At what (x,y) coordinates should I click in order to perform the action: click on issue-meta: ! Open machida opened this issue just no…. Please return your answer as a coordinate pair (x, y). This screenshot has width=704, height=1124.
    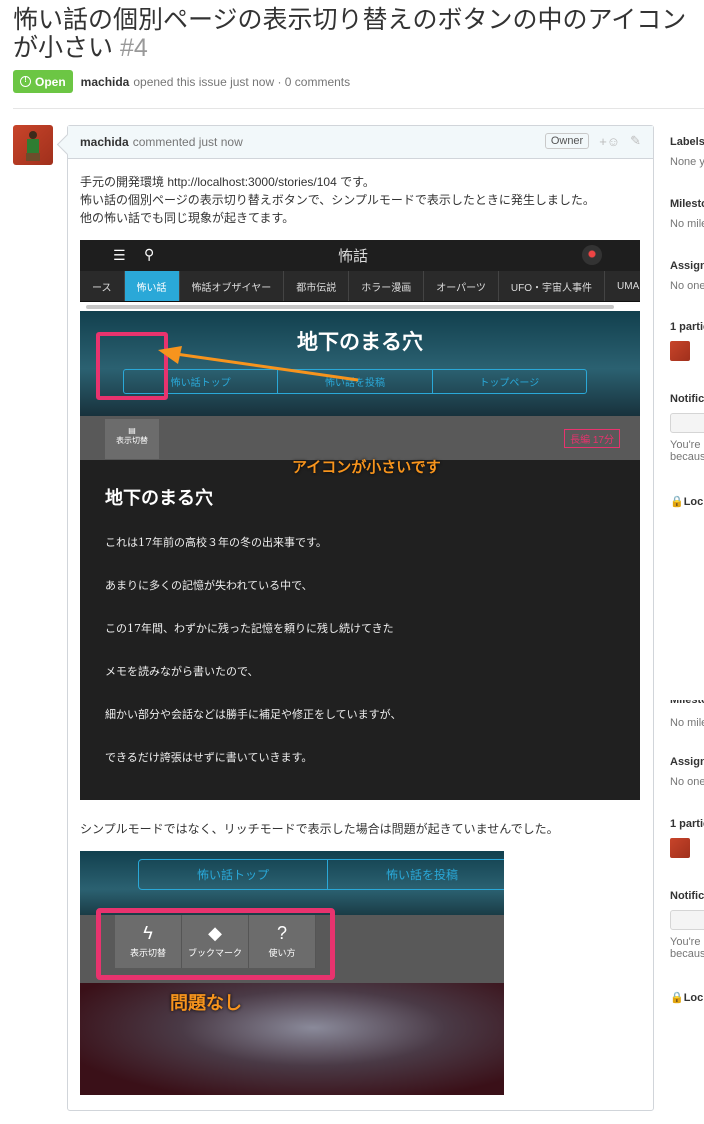
    Looking at the image, I should click on (181, 81).